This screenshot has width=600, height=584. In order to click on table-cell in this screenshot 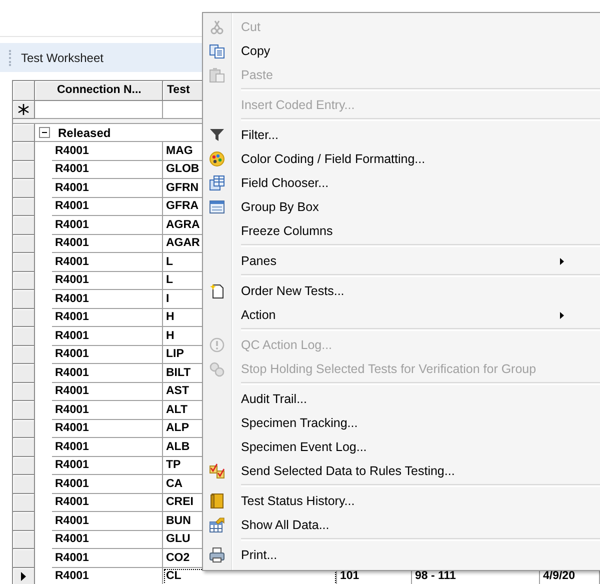, I will do `click(99, 109)`.